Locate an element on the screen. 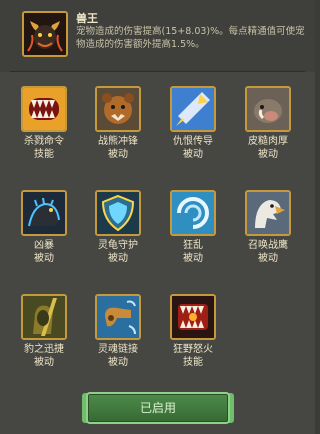 This screenshot has height=434, width=320. skill-name: 杀戮命令 is located at coordinates (44, 141).